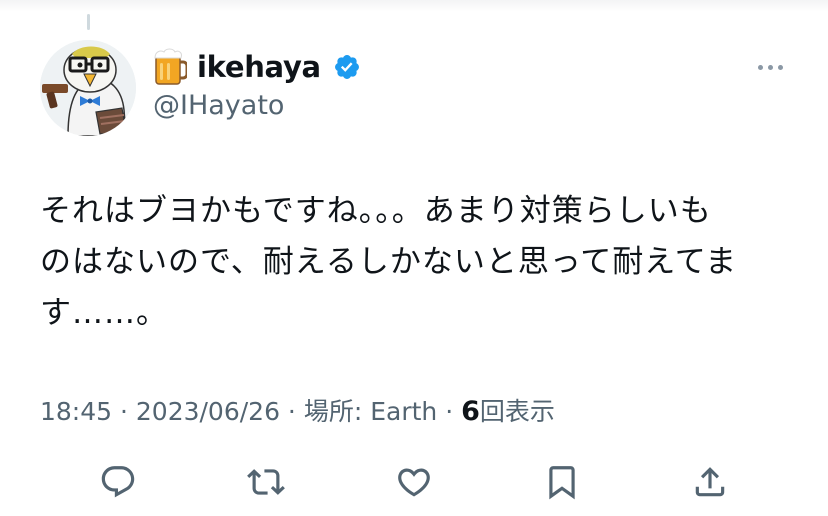 The image size is (828, 516). I want to click on view-label: 回表示, so click(517, 411).